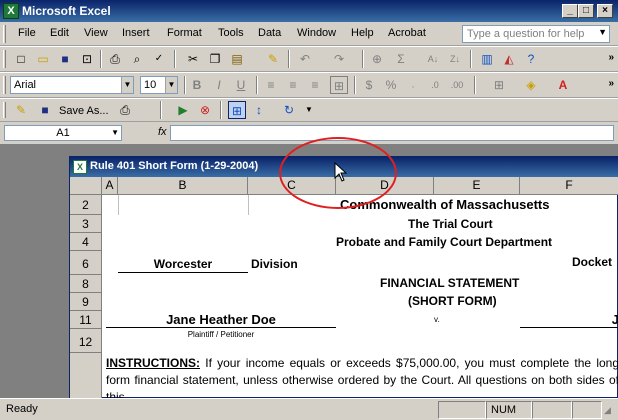 The image size is (618, 420). I want to click on row-header-8: 8, so click(86, 284).